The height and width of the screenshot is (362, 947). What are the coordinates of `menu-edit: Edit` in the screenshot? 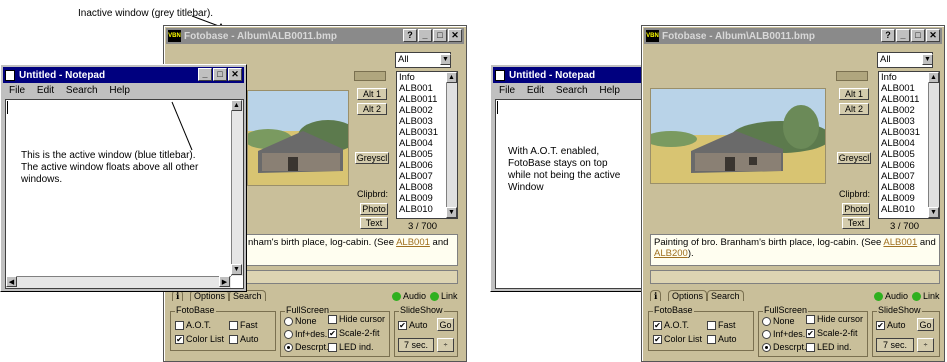 It's located at (45, 90).